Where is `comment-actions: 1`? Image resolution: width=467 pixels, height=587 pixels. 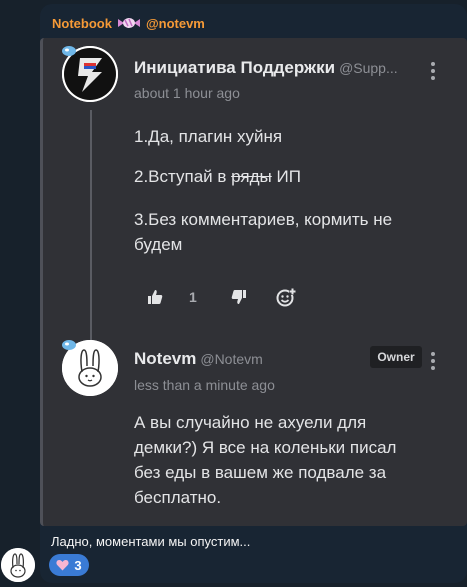 comment-actions: 1 is located at coordinates (221, 297).